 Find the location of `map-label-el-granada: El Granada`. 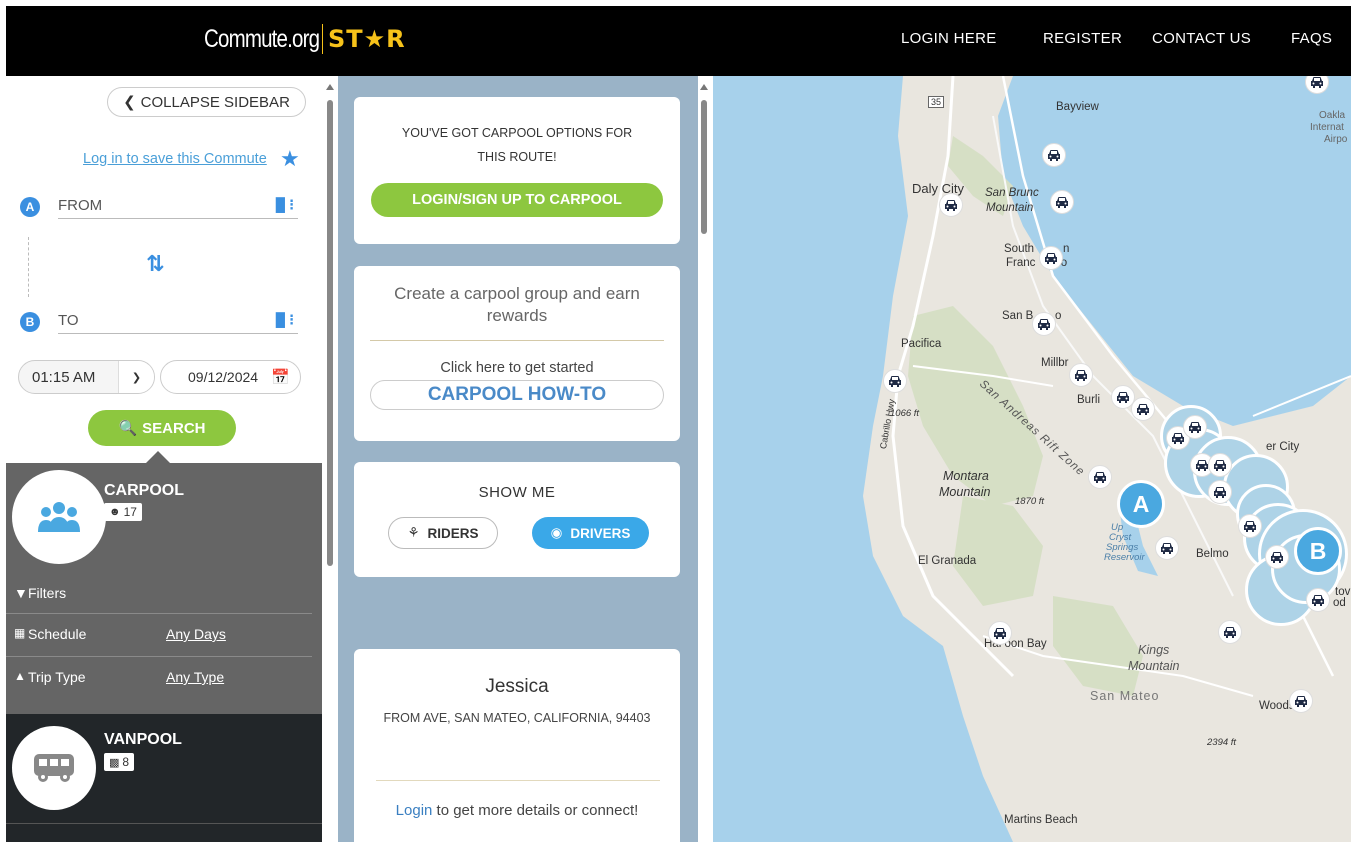

map-label-el-granada: El Granada is located at coordinates (947, 561).